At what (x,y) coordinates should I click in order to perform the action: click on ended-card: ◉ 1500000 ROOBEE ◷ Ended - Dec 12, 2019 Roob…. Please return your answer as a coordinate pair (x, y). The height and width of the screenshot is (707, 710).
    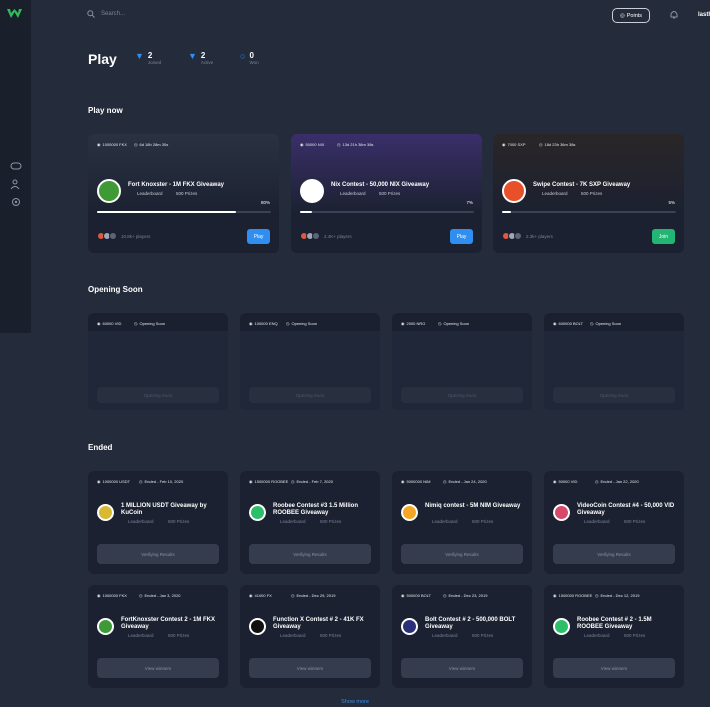
    Looking at the image, I should click on (614, 636).